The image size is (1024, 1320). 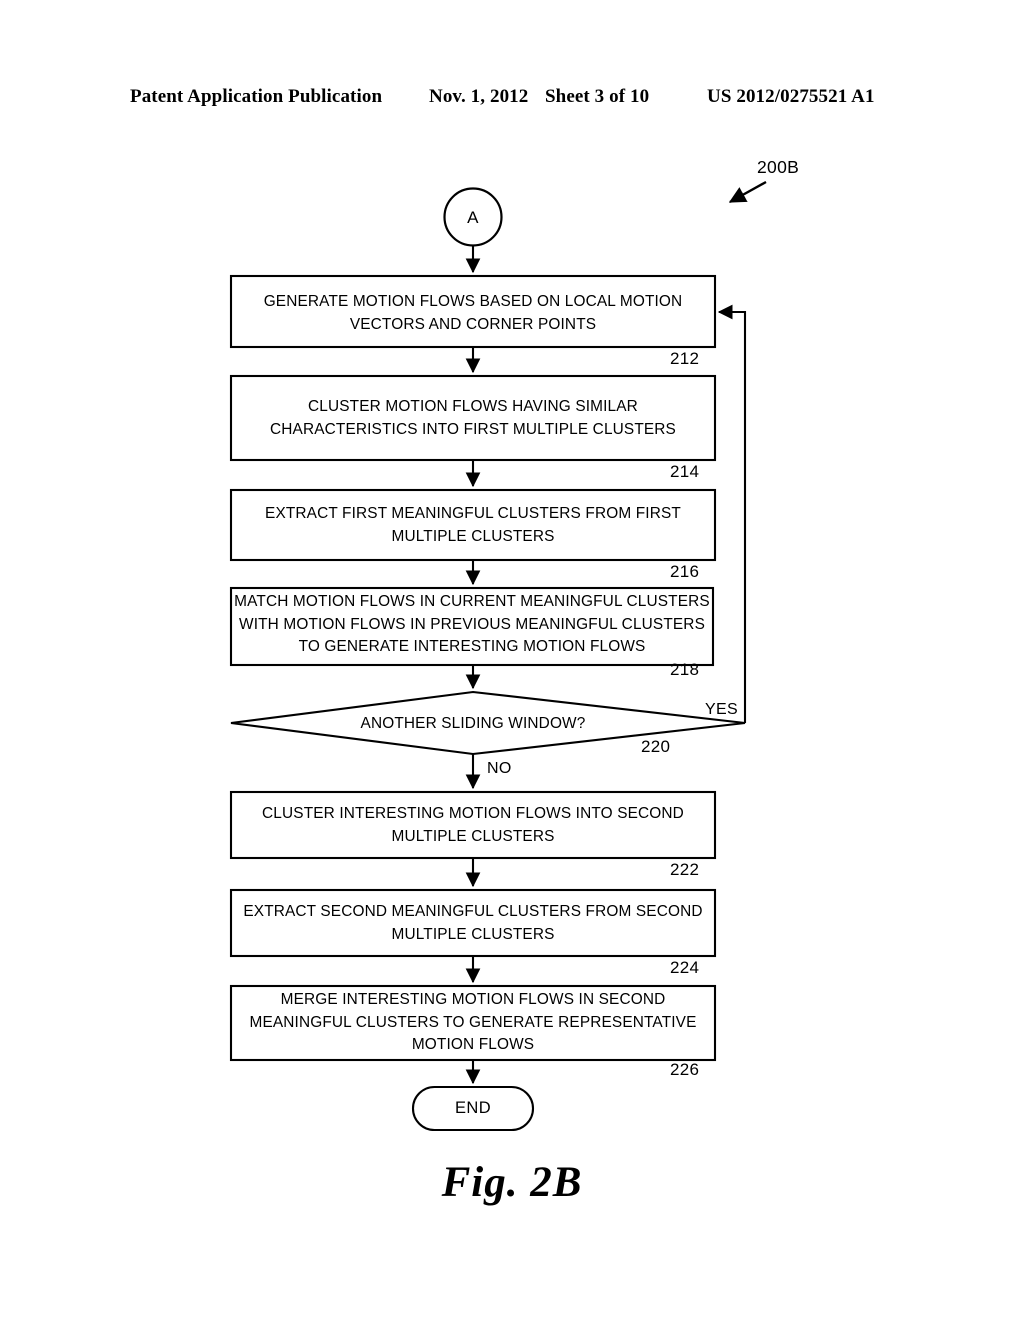 What do you see at coordinates (685, 869) in the screenshot?
I see `ref-numeral-222: 222` at bounding box center [685, 869].